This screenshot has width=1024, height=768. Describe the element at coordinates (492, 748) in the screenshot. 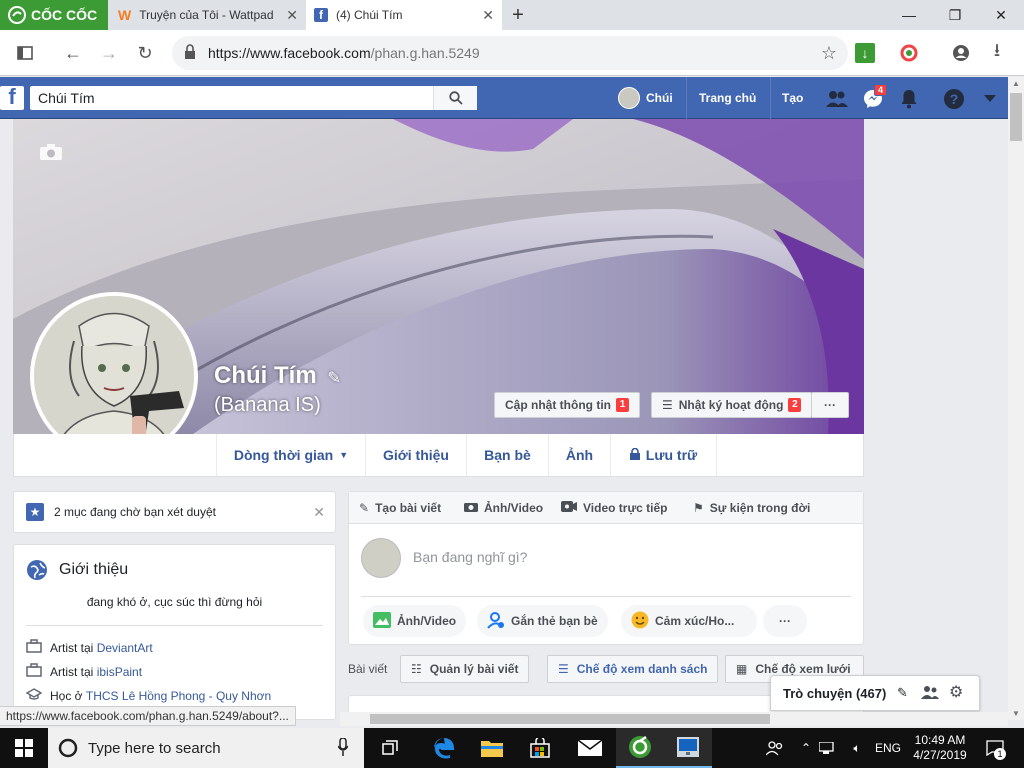

I see `file-explorer-icon` at that location.